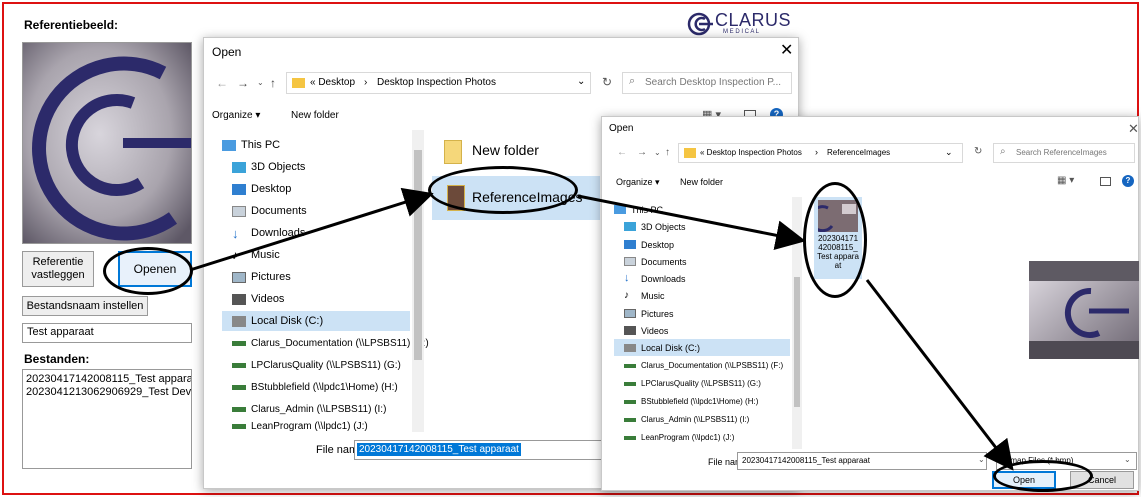  Describe the element at coordinates (311, 229) in the screenshot. I see `arrow-to-folder` at that location.